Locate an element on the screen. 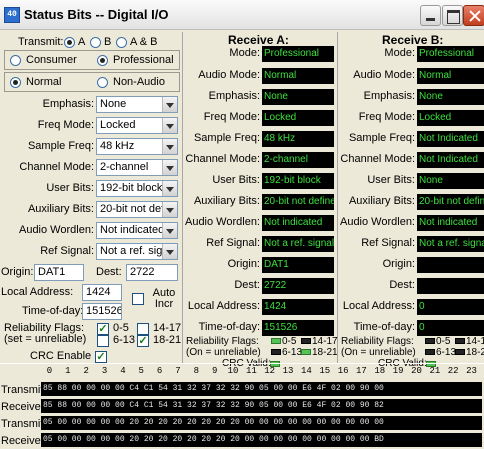 The height and width of the screenshot is (449, 484). receive-b-time-of-day-label: Time-of-day: is located at coordinates (384, 327).